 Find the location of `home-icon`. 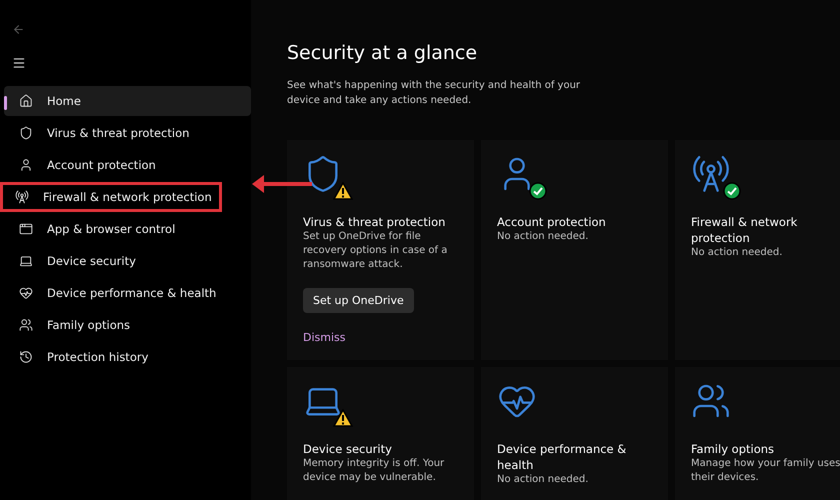

home-icon is located at coordinates (26, 101).